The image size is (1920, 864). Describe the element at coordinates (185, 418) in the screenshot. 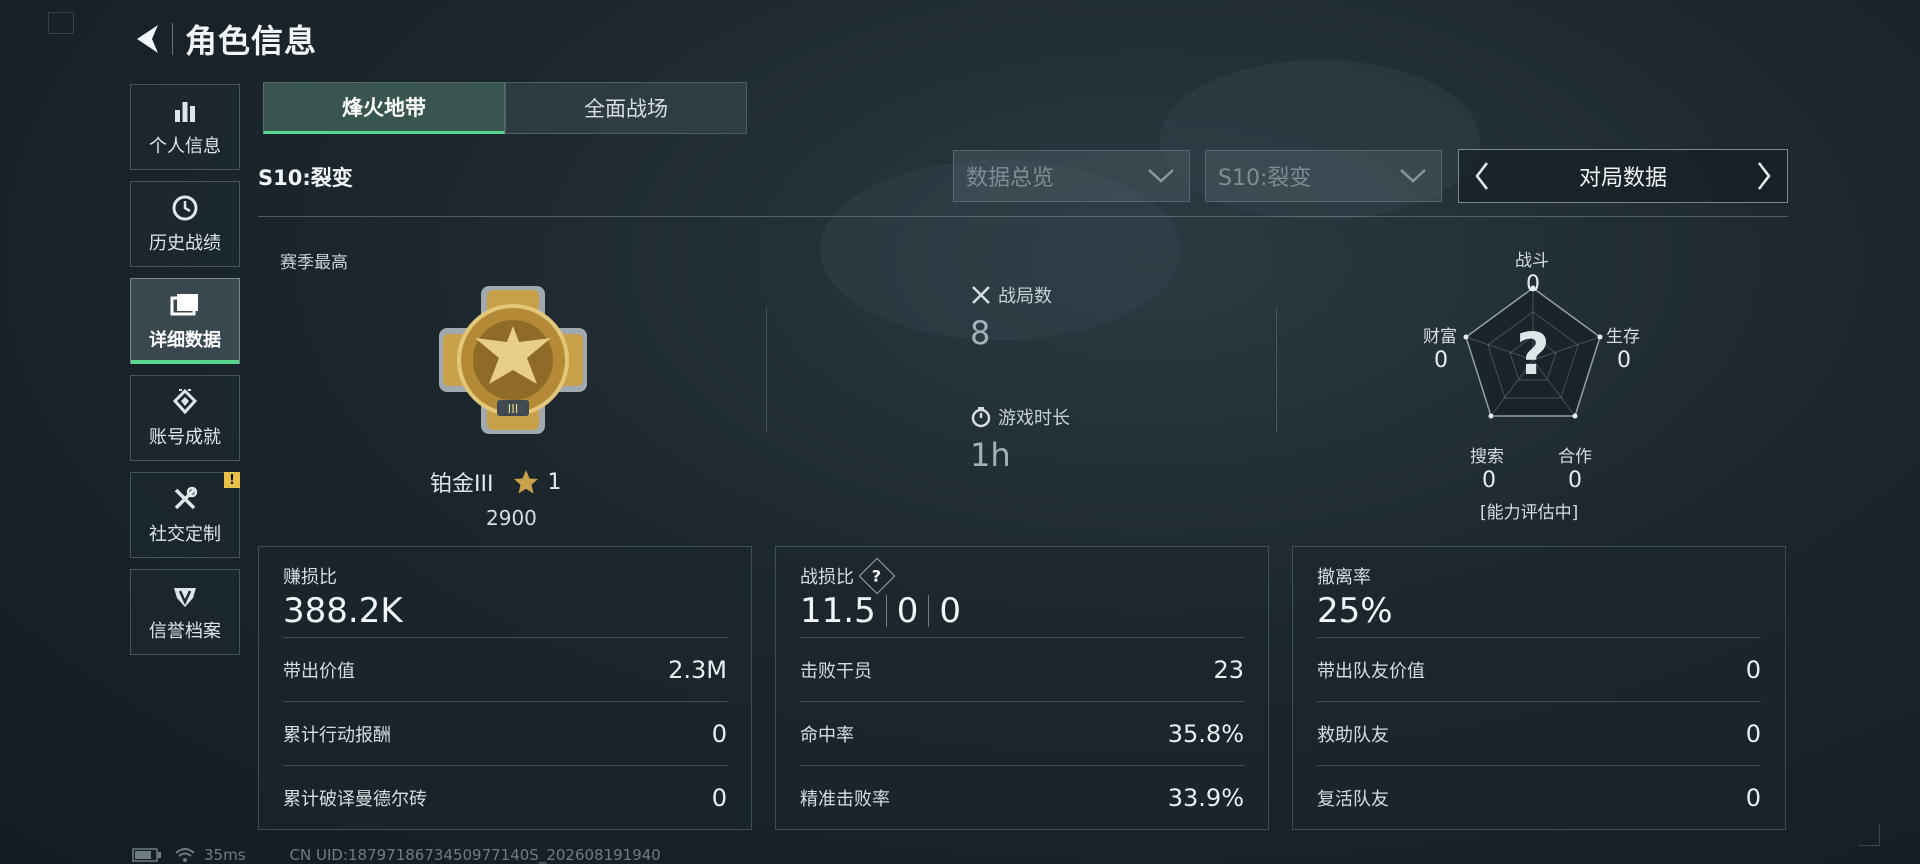

I see `sidebar-item-achievements: 账号成就` at that location.